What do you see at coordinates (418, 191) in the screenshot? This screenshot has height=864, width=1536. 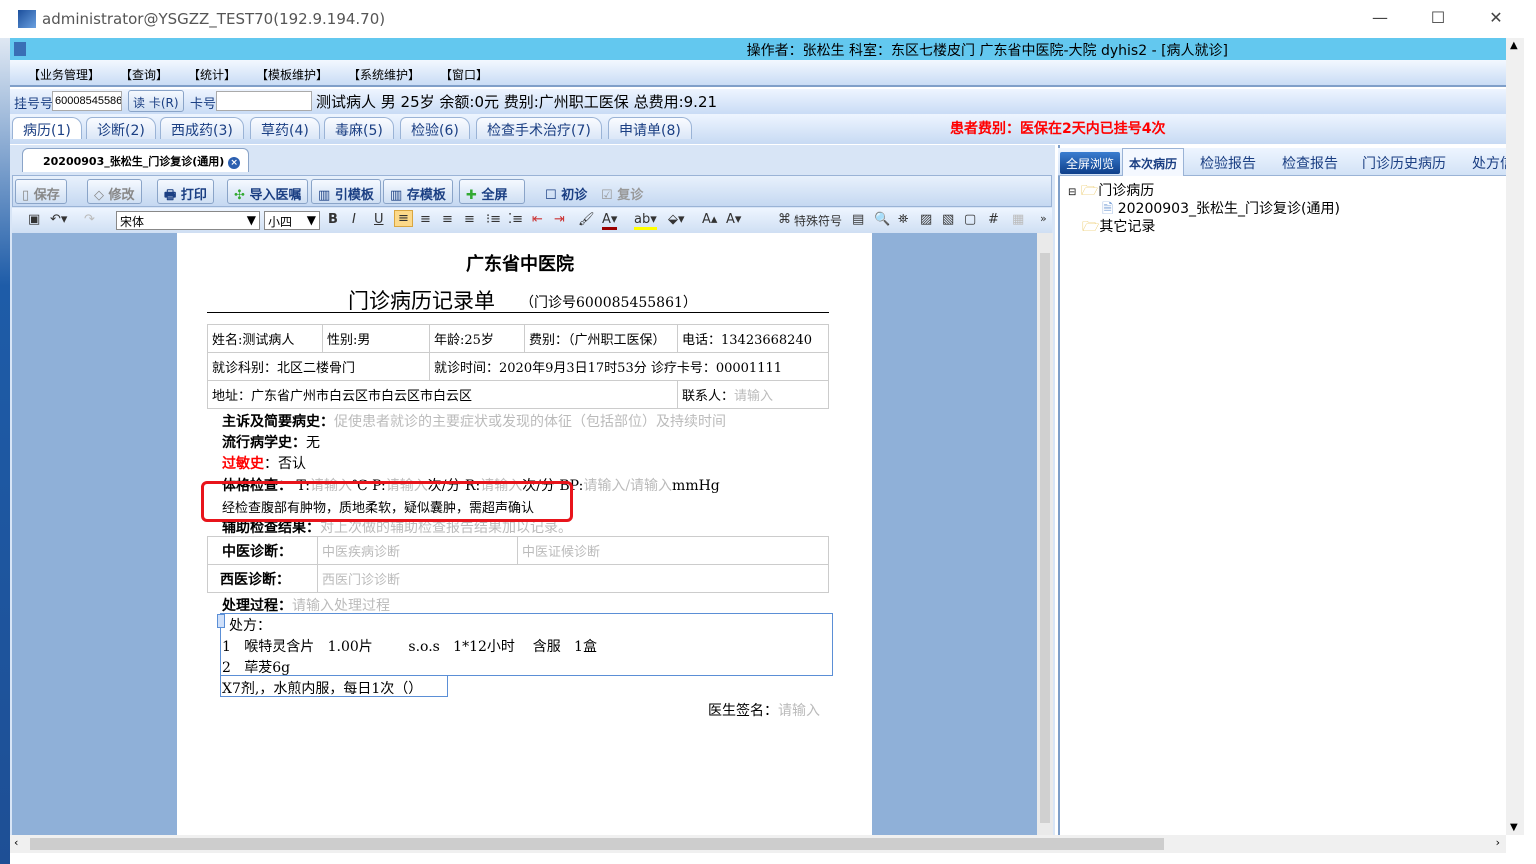 I see `save-template-button: ▥ 存模板` at bounding box center [418, 191].